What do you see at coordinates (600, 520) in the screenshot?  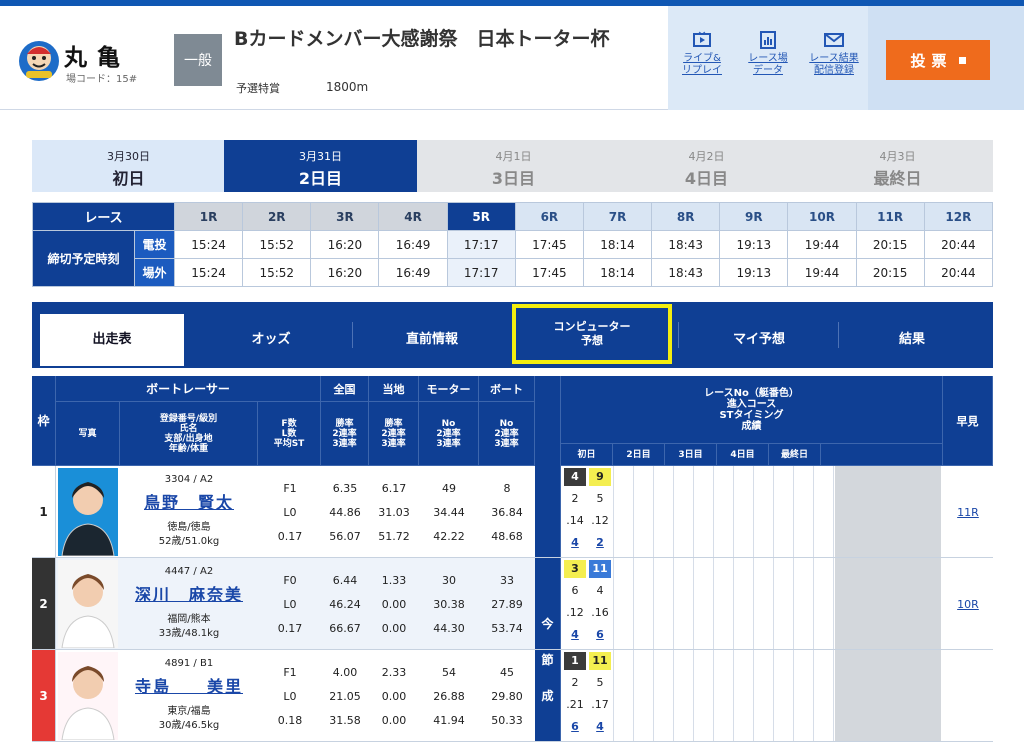 I see `series-s3: .12` at bounding box center [600, 520].